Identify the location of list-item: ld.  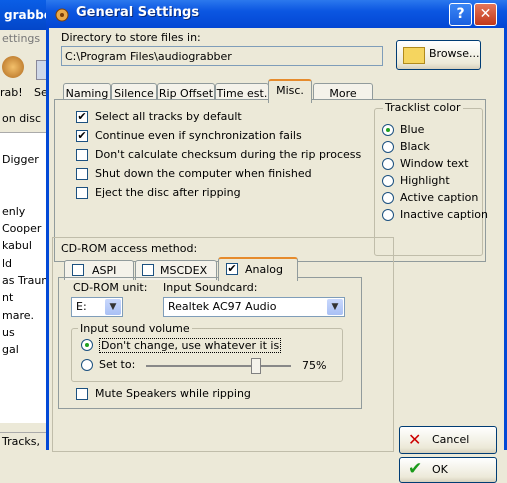
(7, 263).